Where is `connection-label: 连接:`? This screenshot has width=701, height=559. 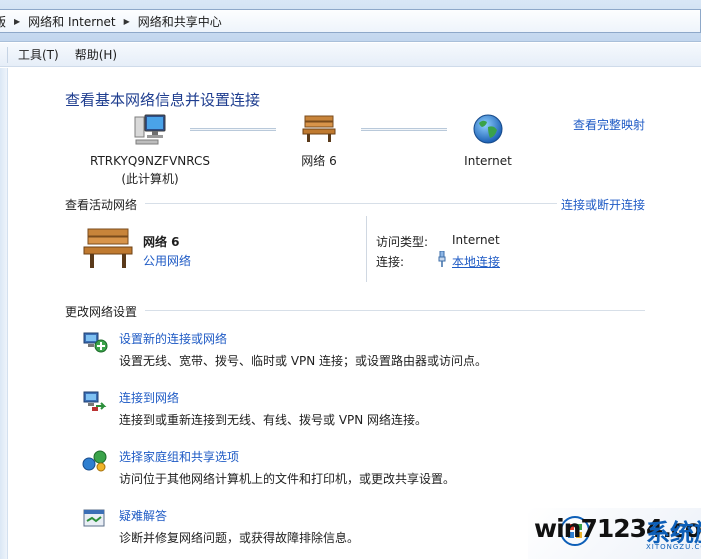 connection-label: 连接: is located at coordinates (390, 262).